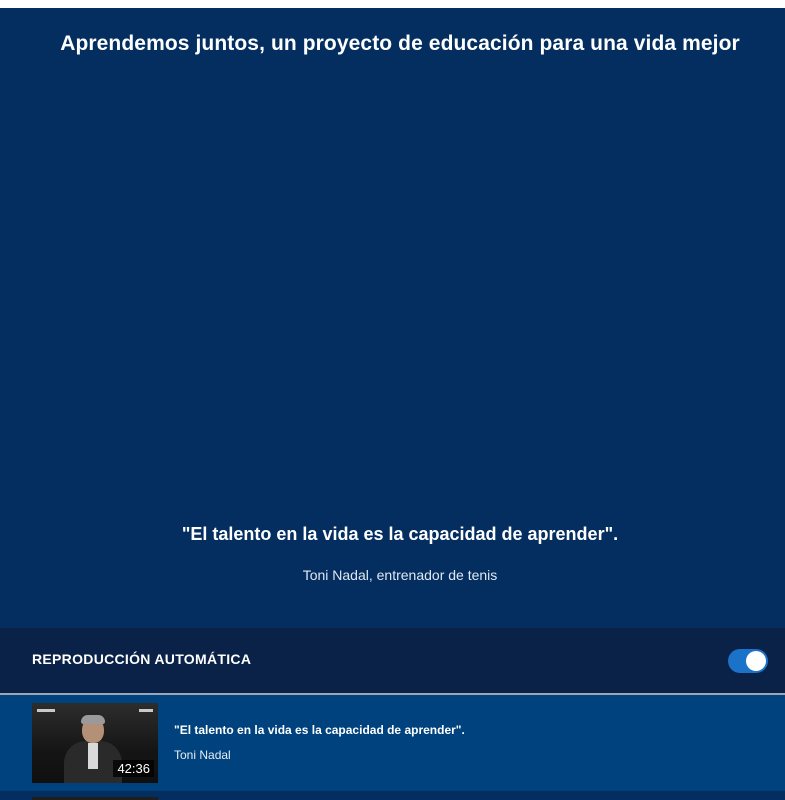  What do you see at coordinates (202, 755) in the screenshot?
I see `playlist-item-author: Toni Nadal` at bounding box center [202, 755].